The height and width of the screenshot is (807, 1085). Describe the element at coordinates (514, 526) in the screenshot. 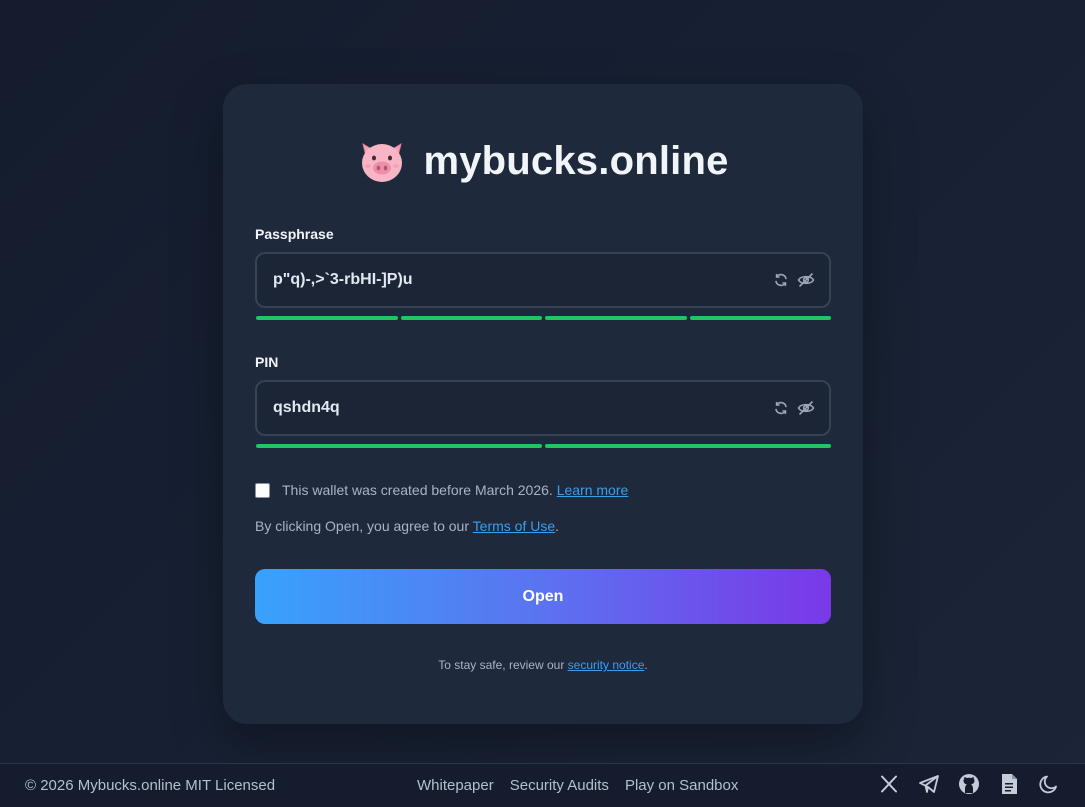

I see `terms-of-use-link: Terms of Use` at that location.